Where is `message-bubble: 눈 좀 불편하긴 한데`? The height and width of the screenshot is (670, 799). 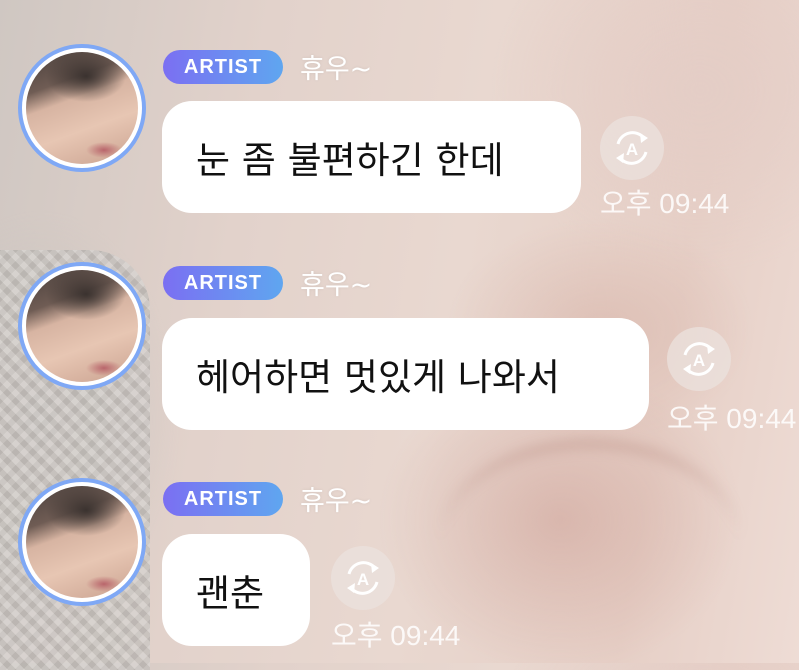 message-bubble: 눈 좀 불편하긴 한데 is located at coordinates (371, 157).